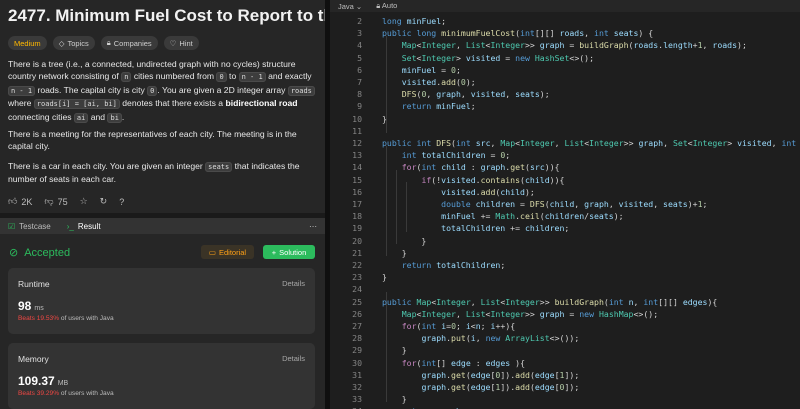  I want to click on line-number: 18, so click(357, 216).